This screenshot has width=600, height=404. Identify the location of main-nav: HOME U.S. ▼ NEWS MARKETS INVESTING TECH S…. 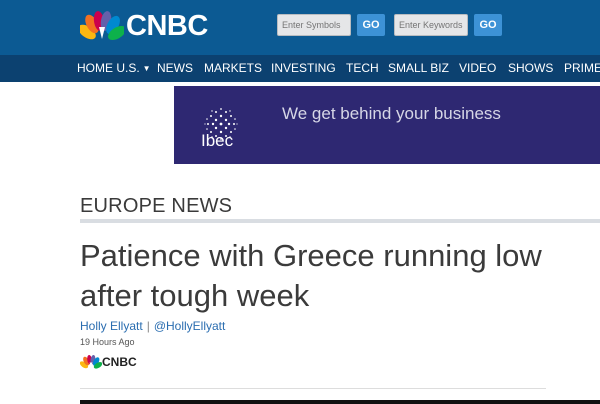
(300, 68).